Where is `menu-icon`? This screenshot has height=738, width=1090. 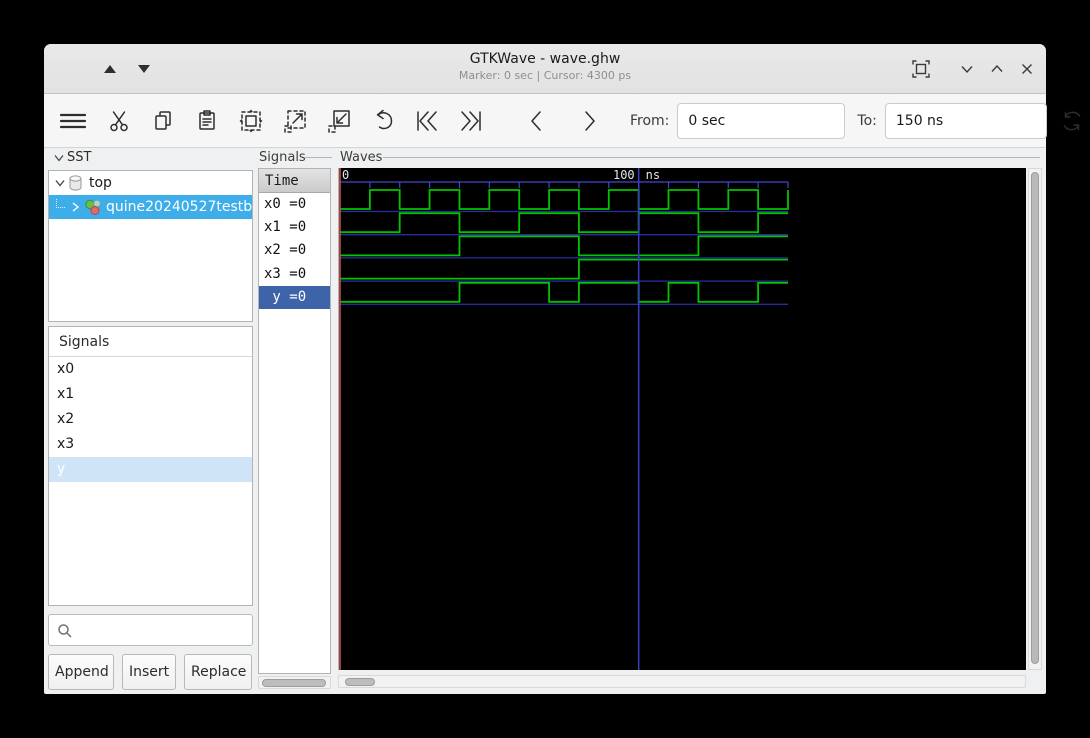
menu-icon is located at coordinates (73, 121).